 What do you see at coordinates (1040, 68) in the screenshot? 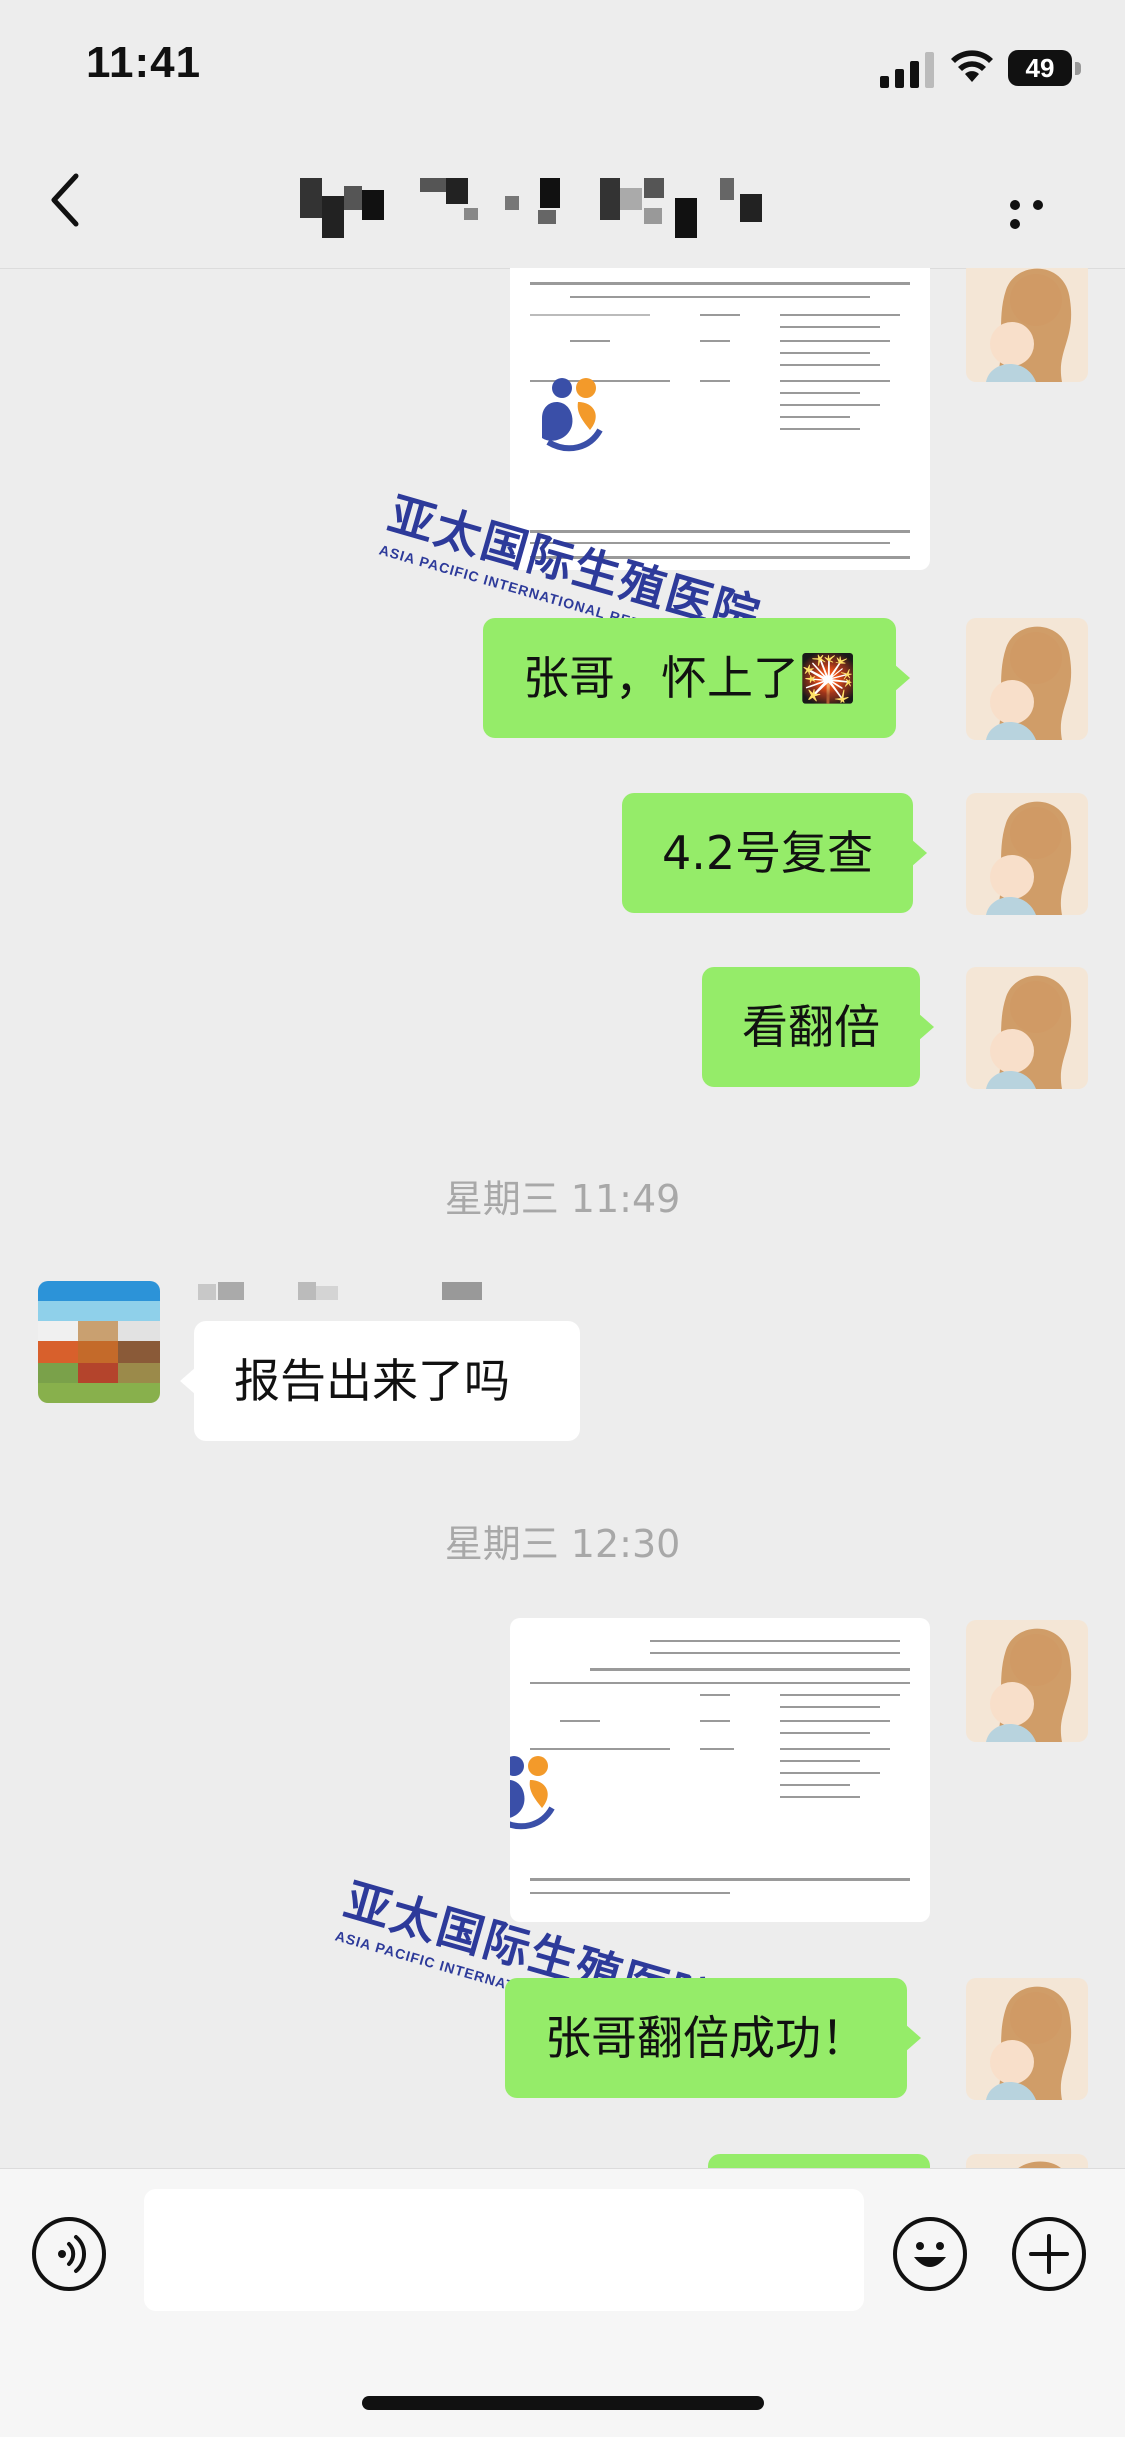
I see `battery-level: 49` at bounding box center [1040, 68].